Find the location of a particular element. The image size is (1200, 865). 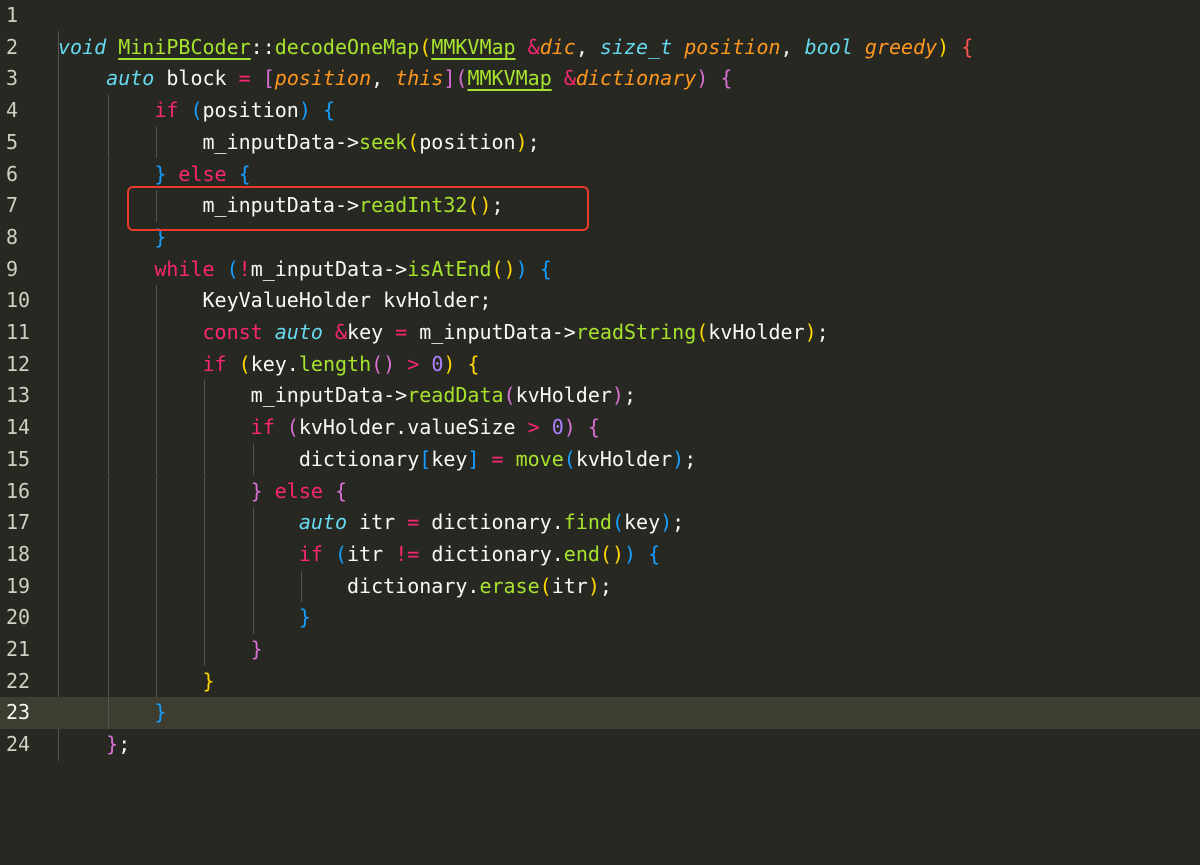

code-line: 23 } is located at coordinates (600, 713).